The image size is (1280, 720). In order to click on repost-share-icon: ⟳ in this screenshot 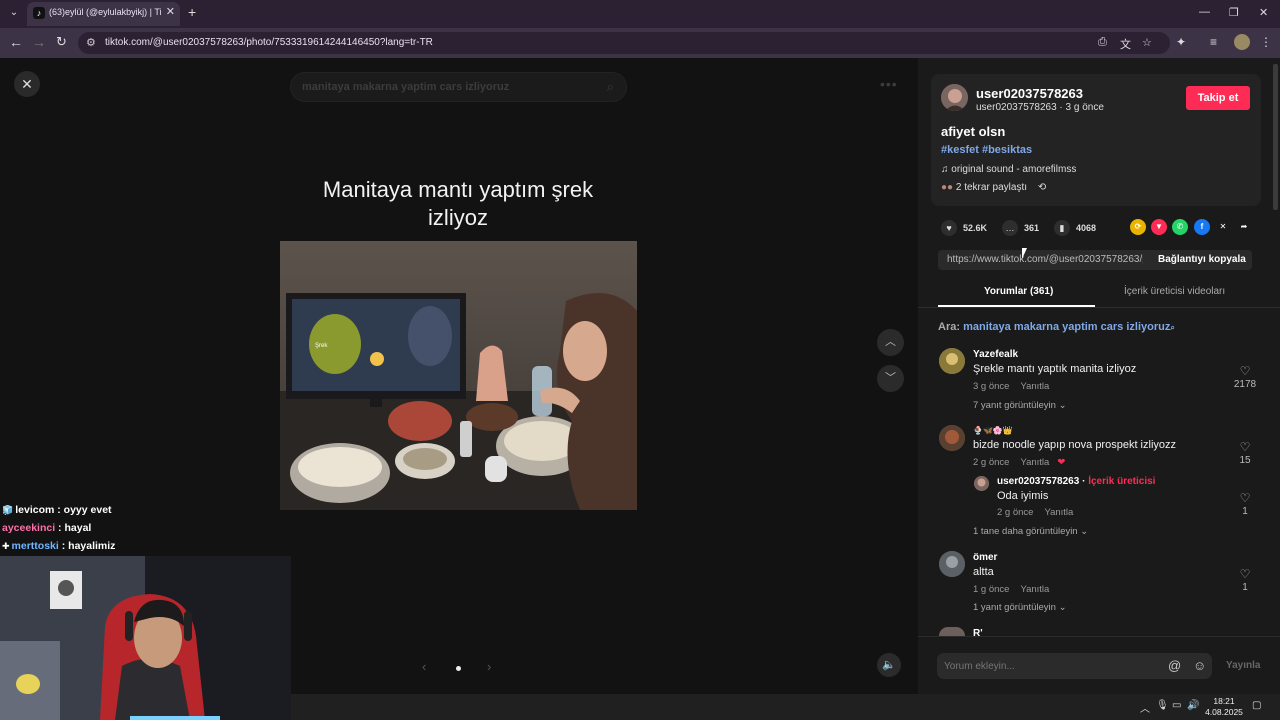, I will do `click(1138, 227)`.